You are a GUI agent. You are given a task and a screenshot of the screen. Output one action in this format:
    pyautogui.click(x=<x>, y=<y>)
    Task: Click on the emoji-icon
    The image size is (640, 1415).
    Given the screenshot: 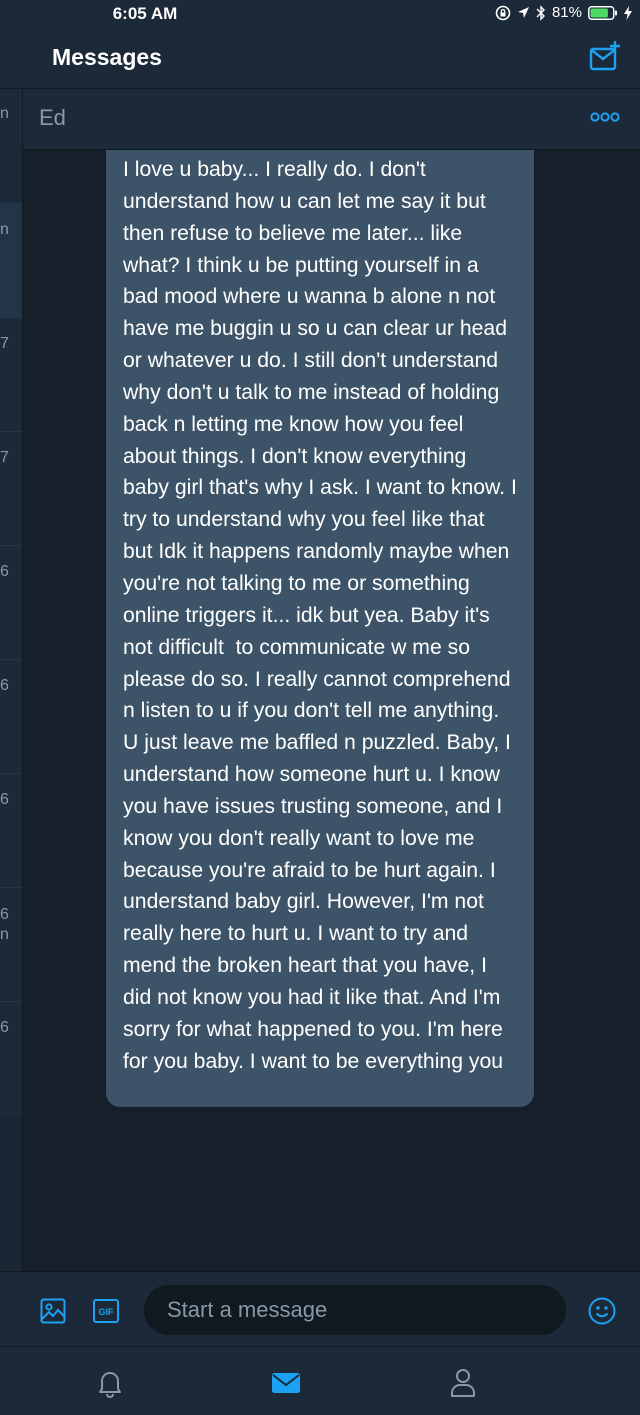 What is the action you would take?
    pyautogui.click(x=602, y=1311)
    